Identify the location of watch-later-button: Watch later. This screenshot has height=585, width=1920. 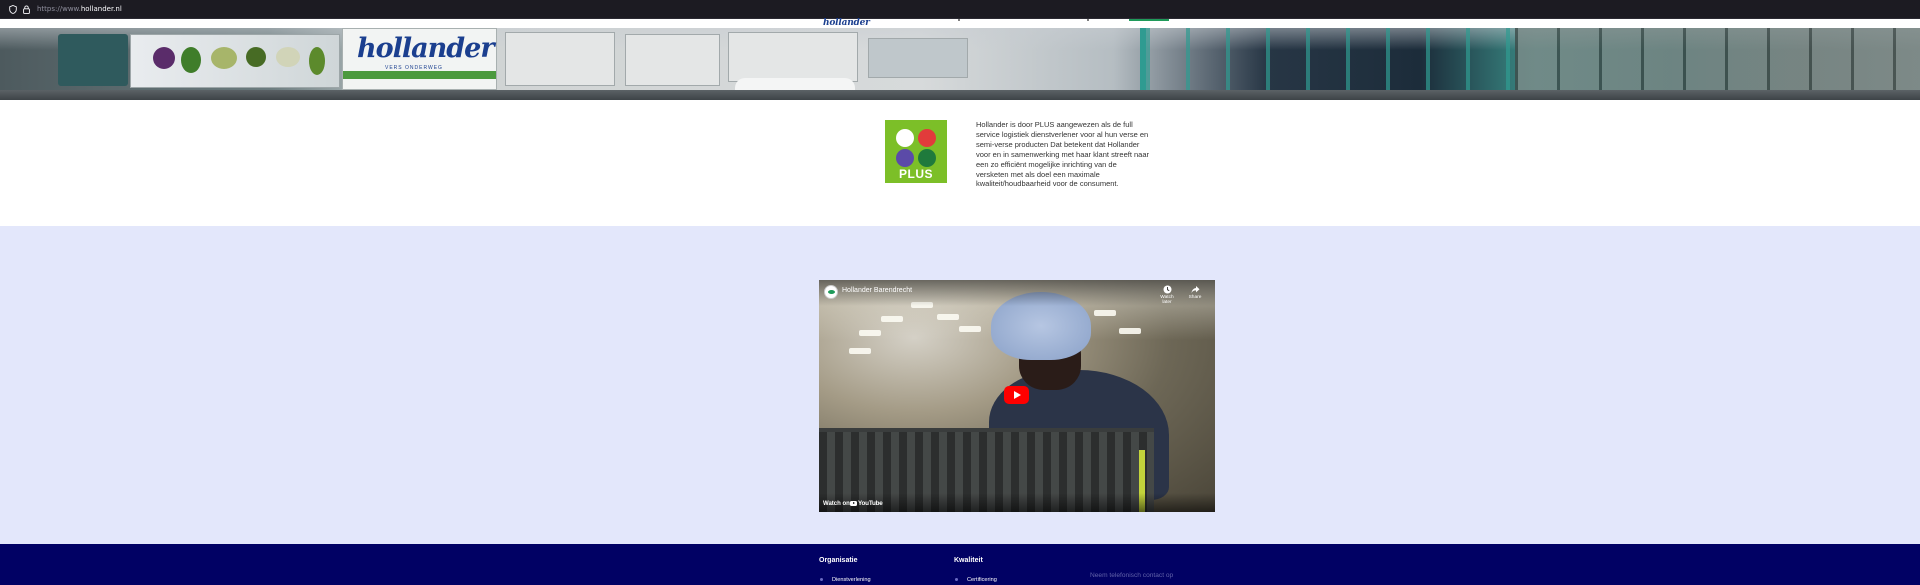
(1167, 295).